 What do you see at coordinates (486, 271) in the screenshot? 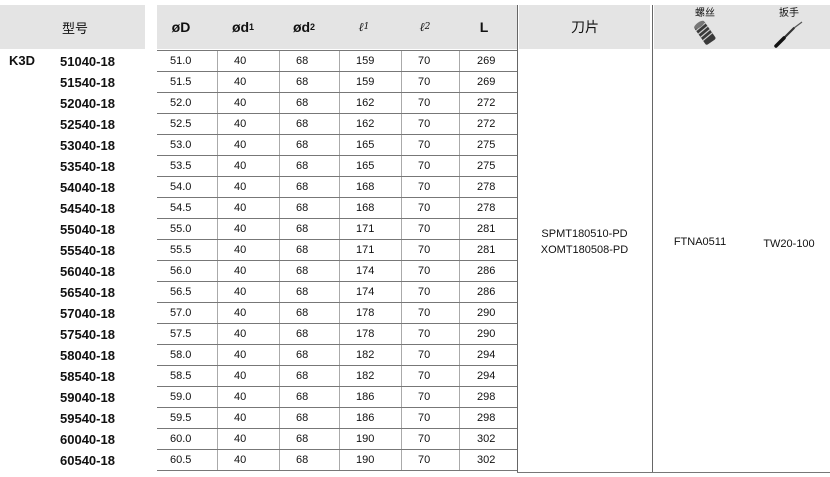
I see `cell-L: 286` at bounding box center [486, 271].